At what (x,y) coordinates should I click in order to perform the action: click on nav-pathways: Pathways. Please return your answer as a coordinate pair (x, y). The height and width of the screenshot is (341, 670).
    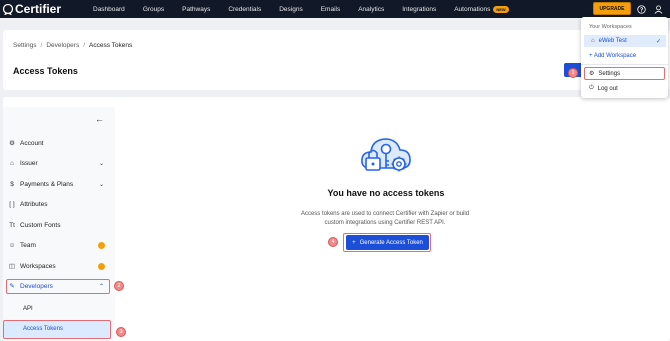
    Looking at the image, I should click on (196, 9).